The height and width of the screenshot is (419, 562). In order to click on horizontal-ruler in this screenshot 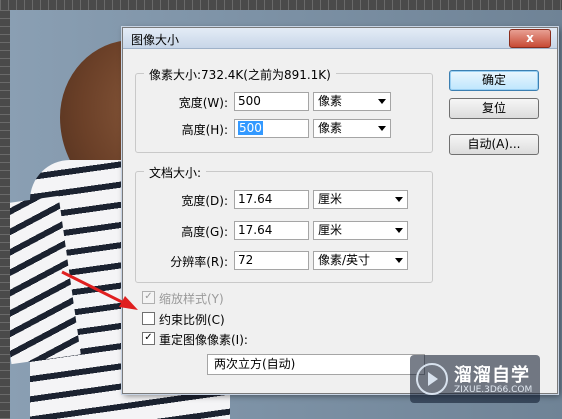, I will do `click(281, 5)`.